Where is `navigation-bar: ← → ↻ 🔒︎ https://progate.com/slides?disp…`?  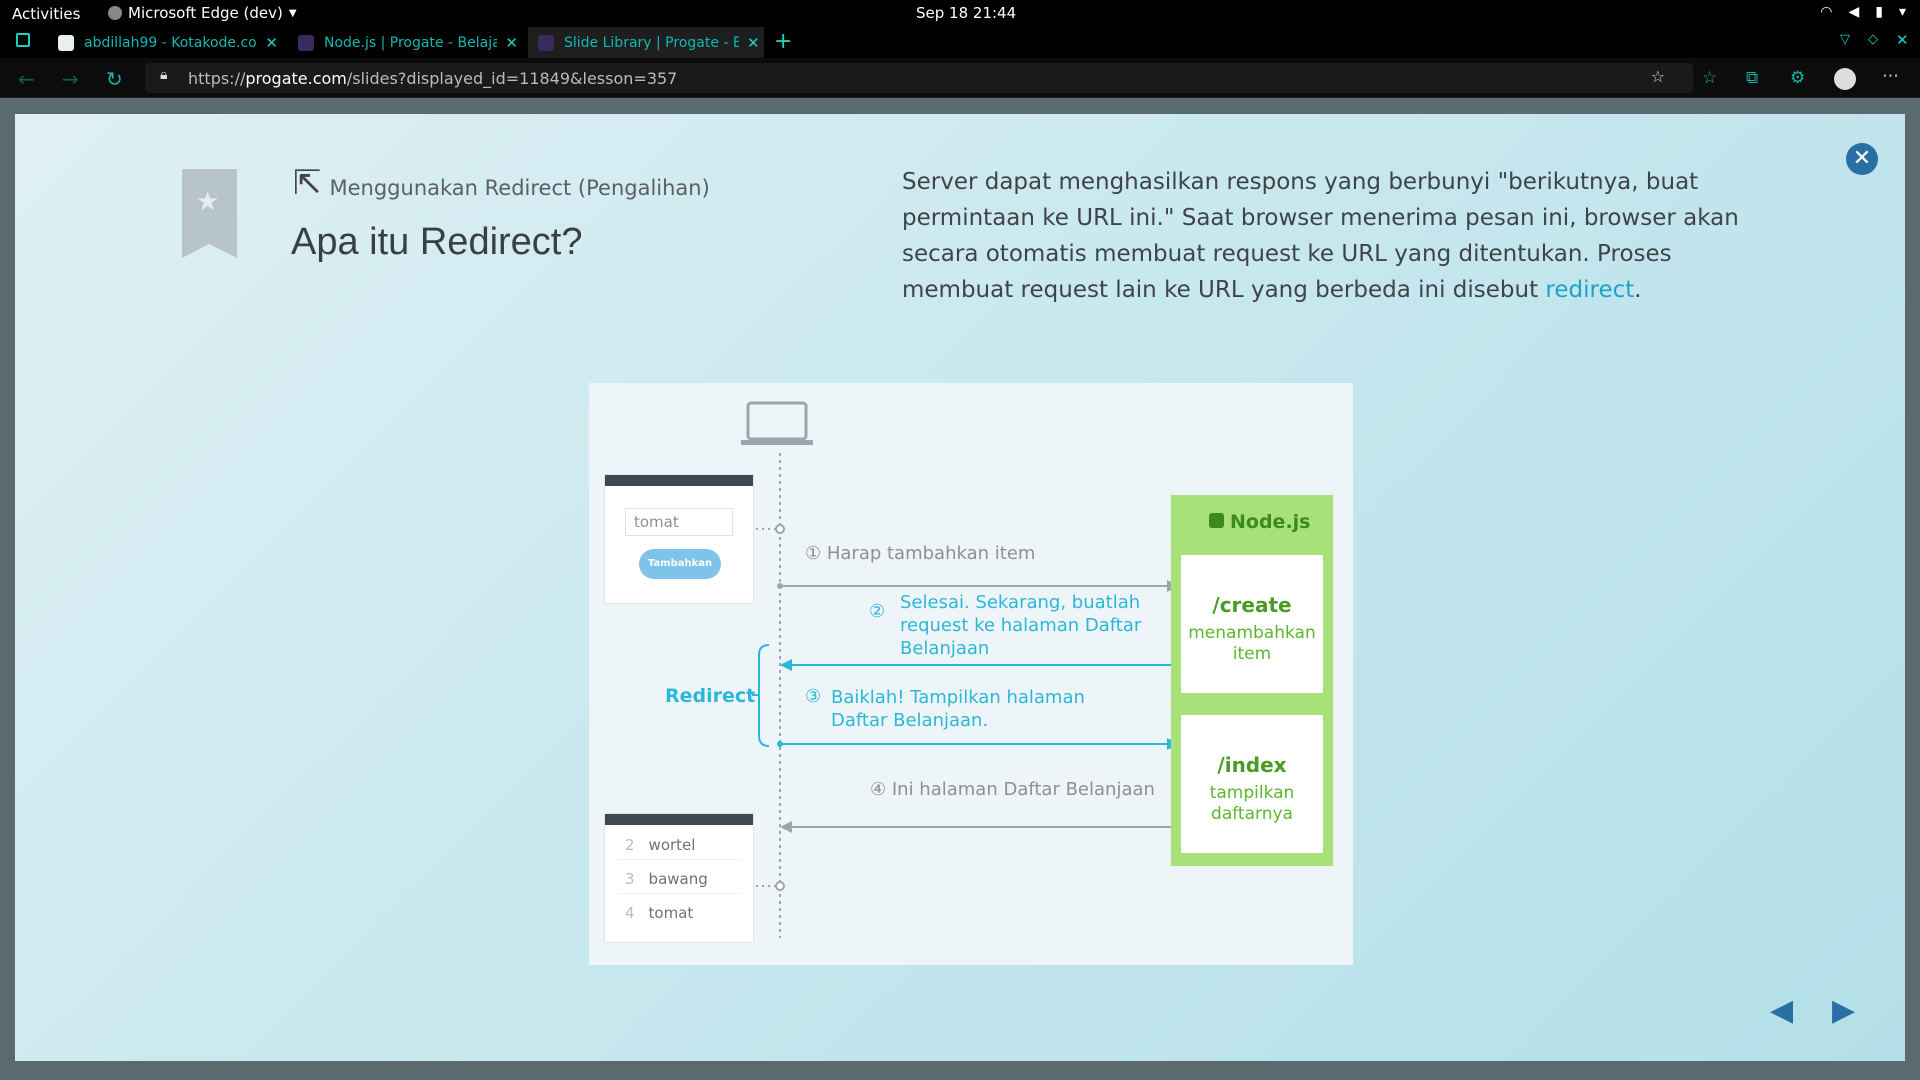
navigation-bar: ← → ↻ 🔒︎ https://progate.com/slides?disp… is located at coordinates (960, 78).